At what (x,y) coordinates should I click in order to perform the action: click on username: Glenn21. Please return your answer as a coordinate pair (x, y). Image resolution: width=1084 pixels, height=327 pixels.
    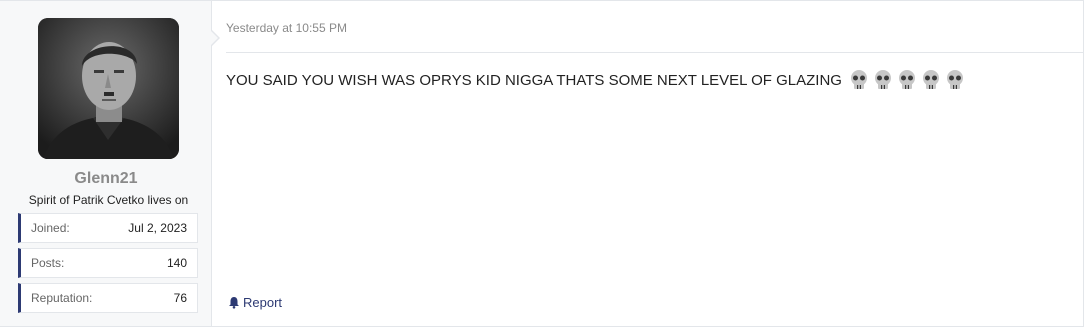
    Looking at the image, I should click on (106, 179).